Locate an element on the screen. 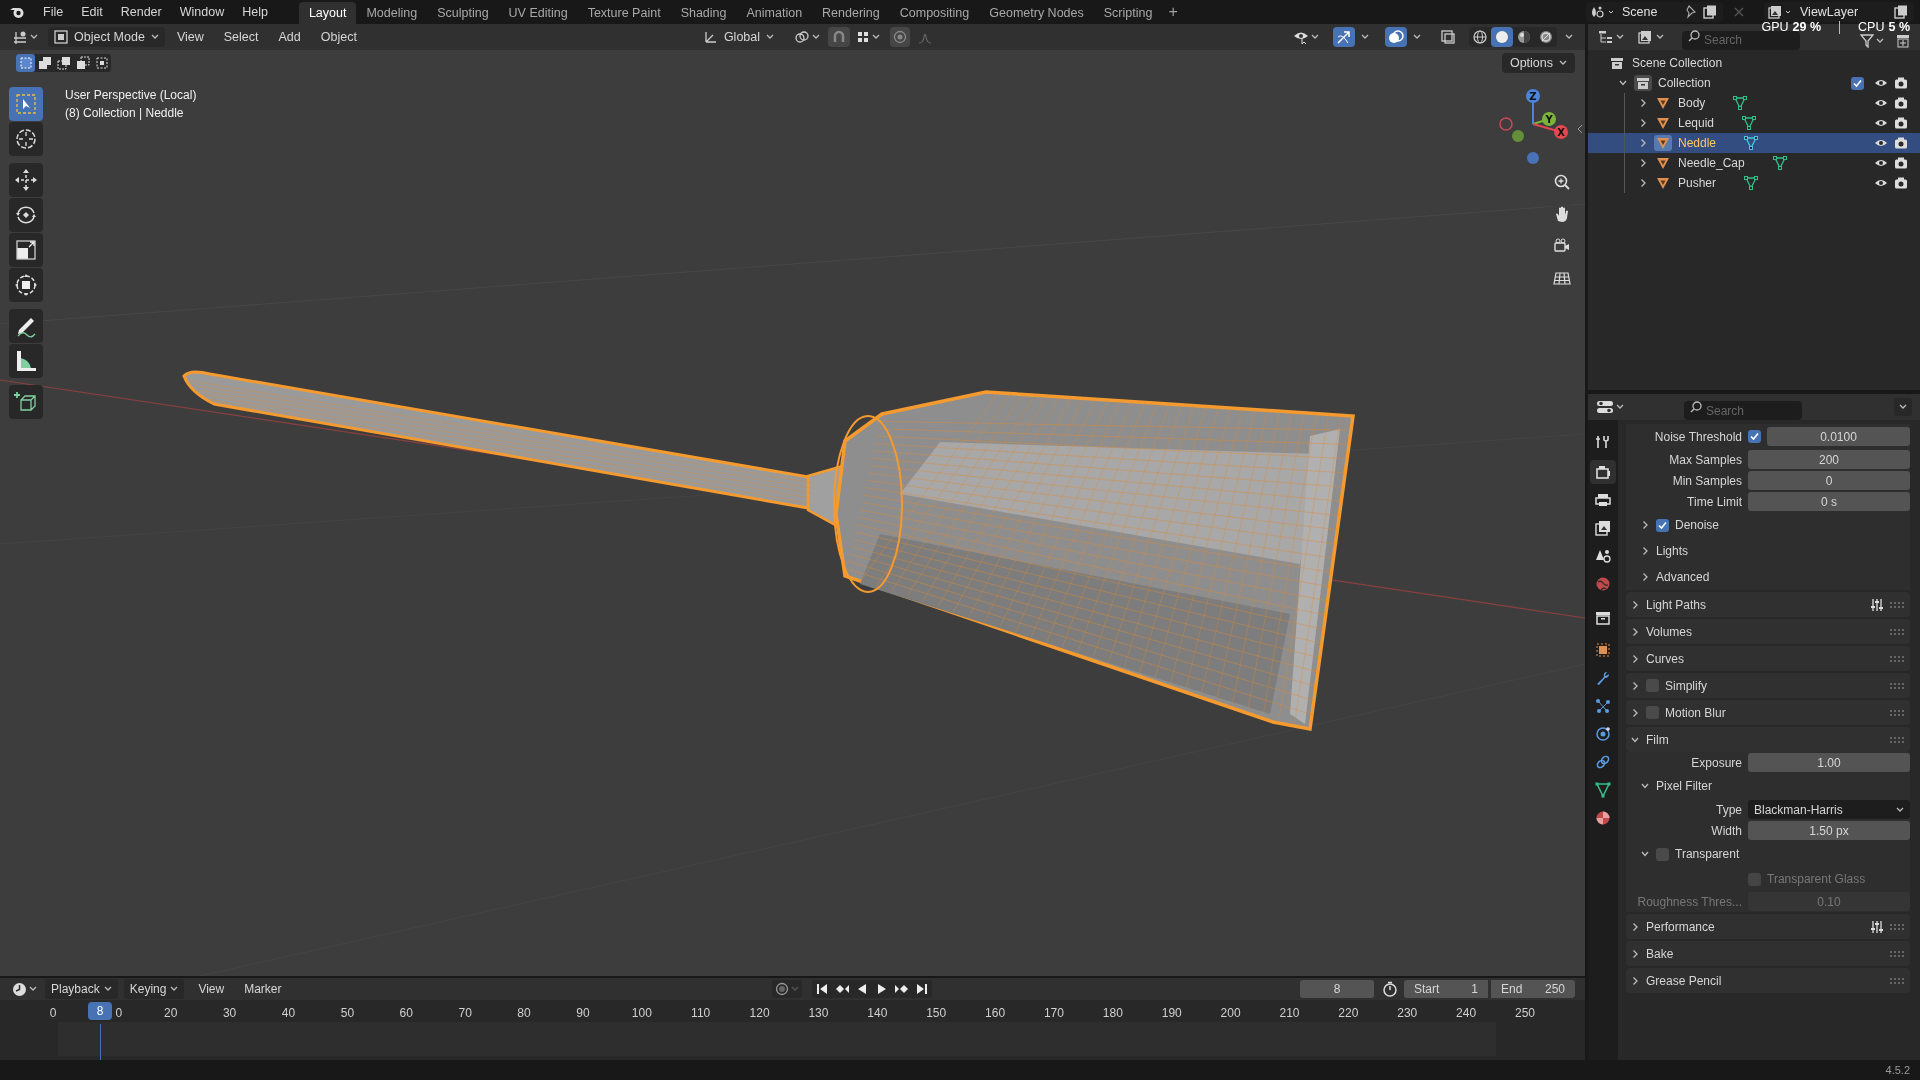 The image size is (1920, 1080). properties-tab is located at coordinates (1603, 472).